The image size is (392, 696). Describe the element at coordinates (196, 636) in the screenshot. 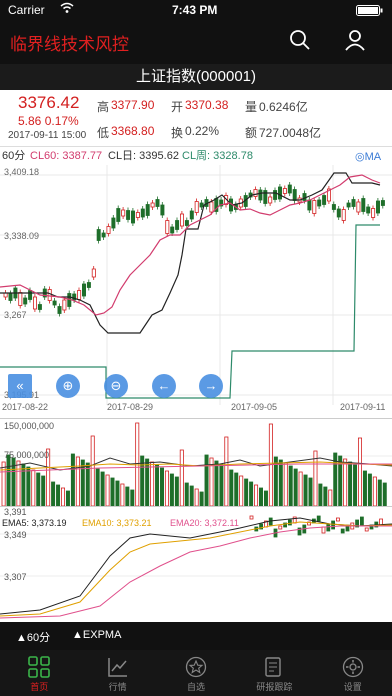

I see `indicator-selector-bar: ▲60分 ▲EXPMA` at that location.